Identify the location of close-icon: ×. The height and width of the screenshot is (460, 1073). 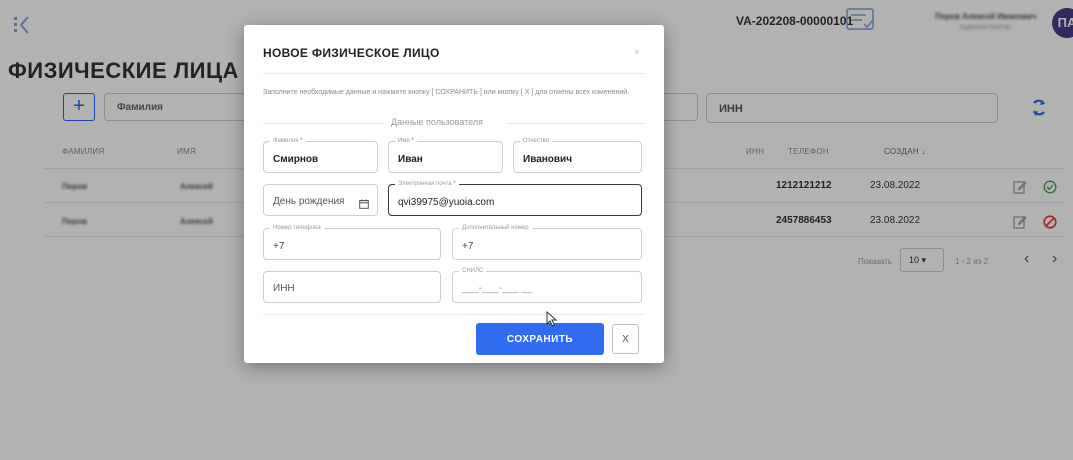
(637, 52).